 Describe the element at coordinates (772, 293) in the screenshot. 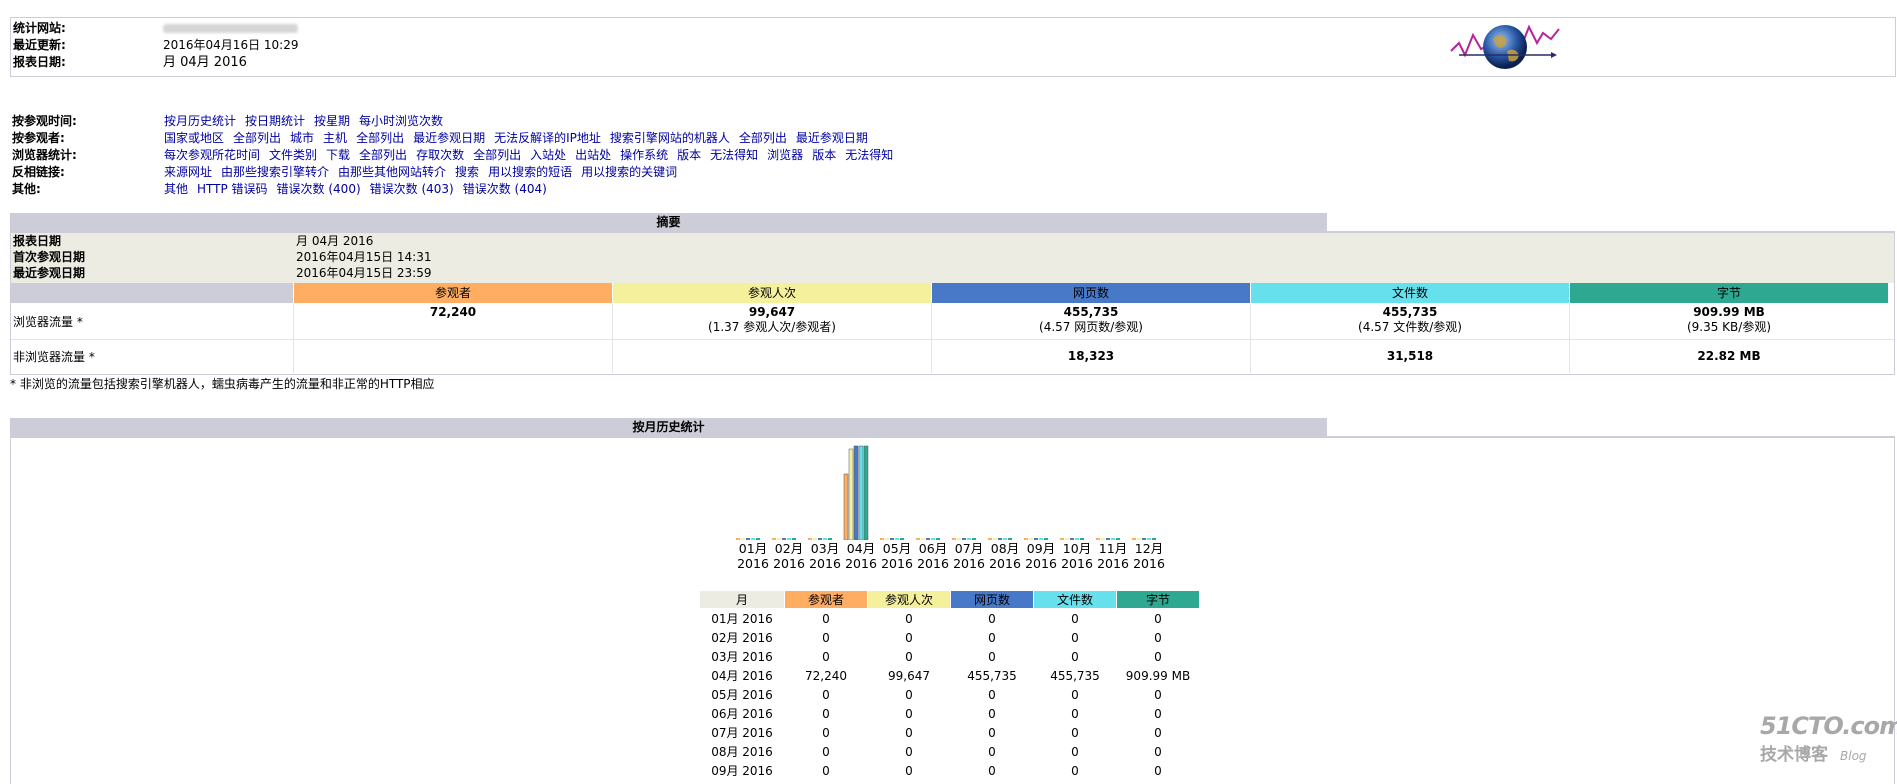

I see `summary-col-header: 参观人次` at that location.